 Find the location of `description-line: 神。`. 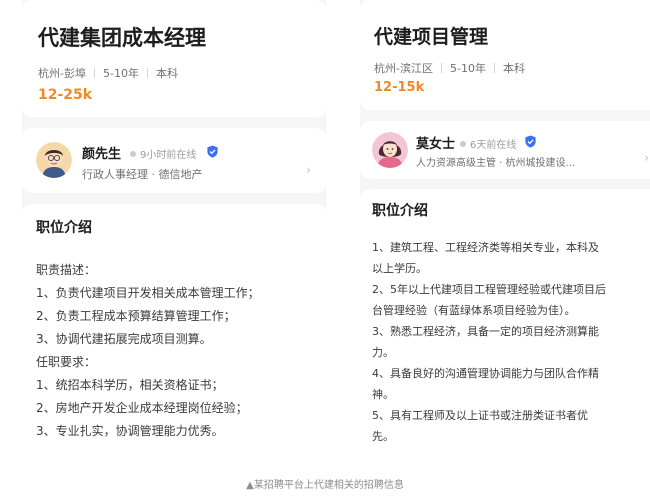

description-line: 神。 is located at coordinates (383, 394).